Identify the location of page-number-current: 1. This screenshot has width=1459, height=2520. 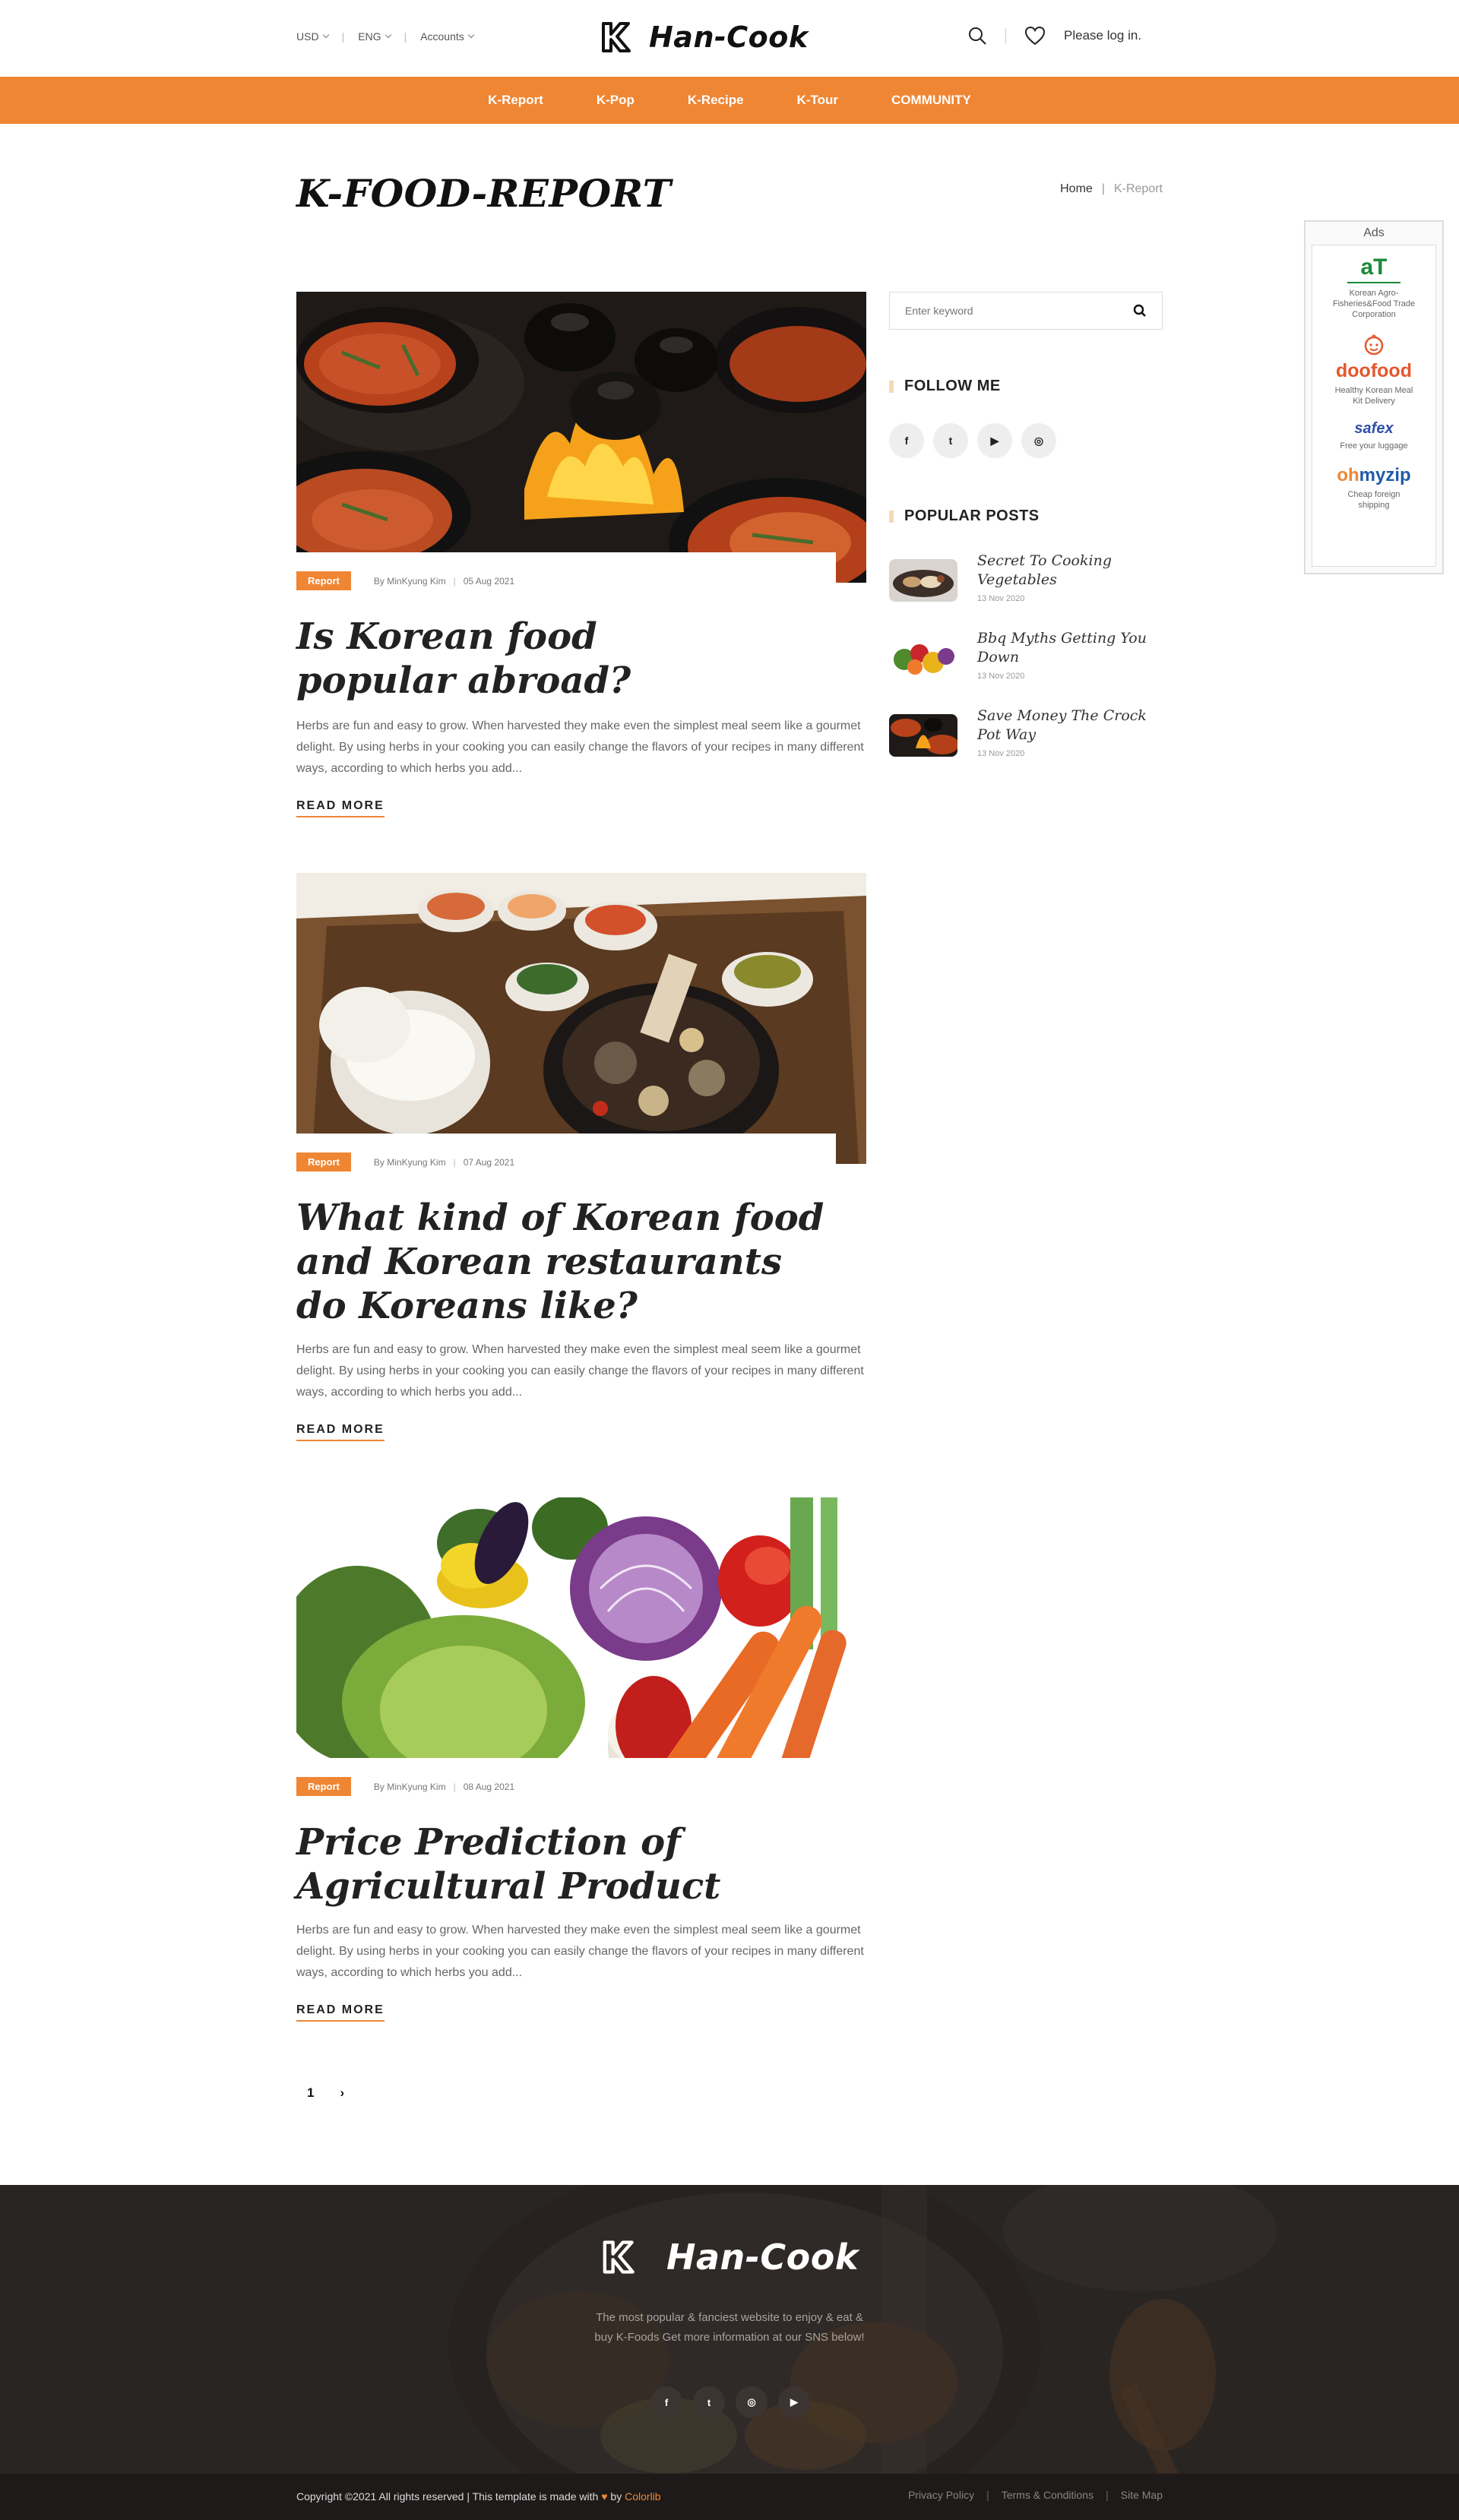
(310, 2093).